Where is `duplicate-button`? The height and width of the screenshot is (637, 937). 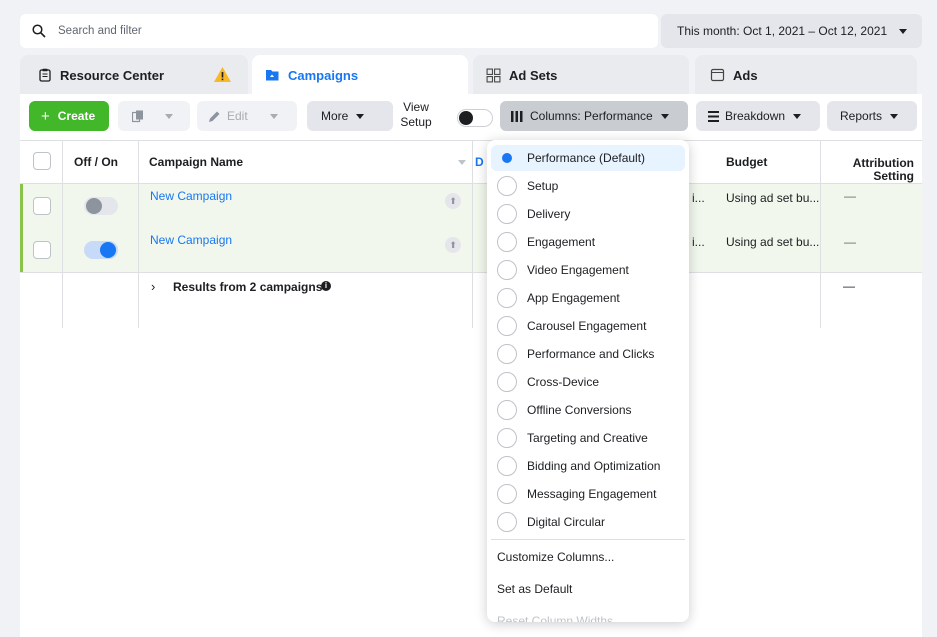
duplicate-button is located at coordinates (154, 116).